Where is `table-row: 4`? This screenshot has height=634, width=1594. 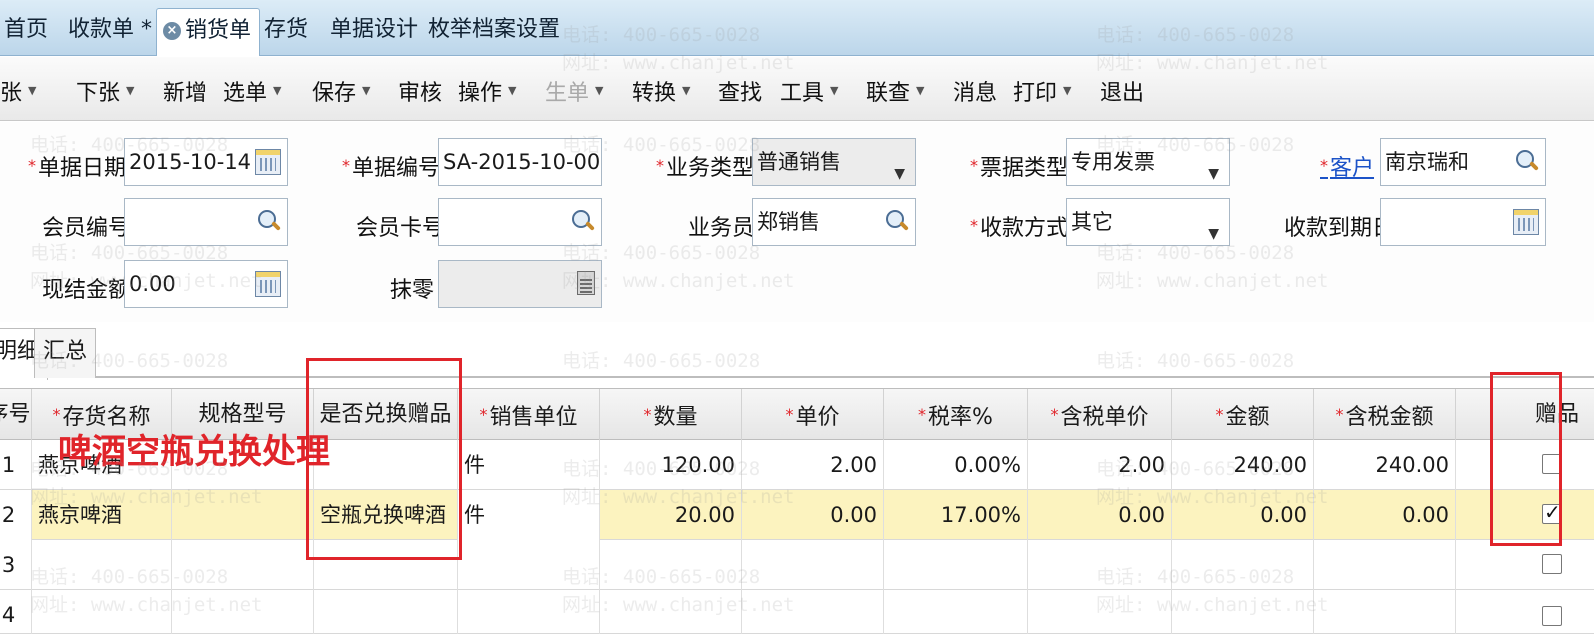 table-row: 4 is located at coordinates (797, 612).